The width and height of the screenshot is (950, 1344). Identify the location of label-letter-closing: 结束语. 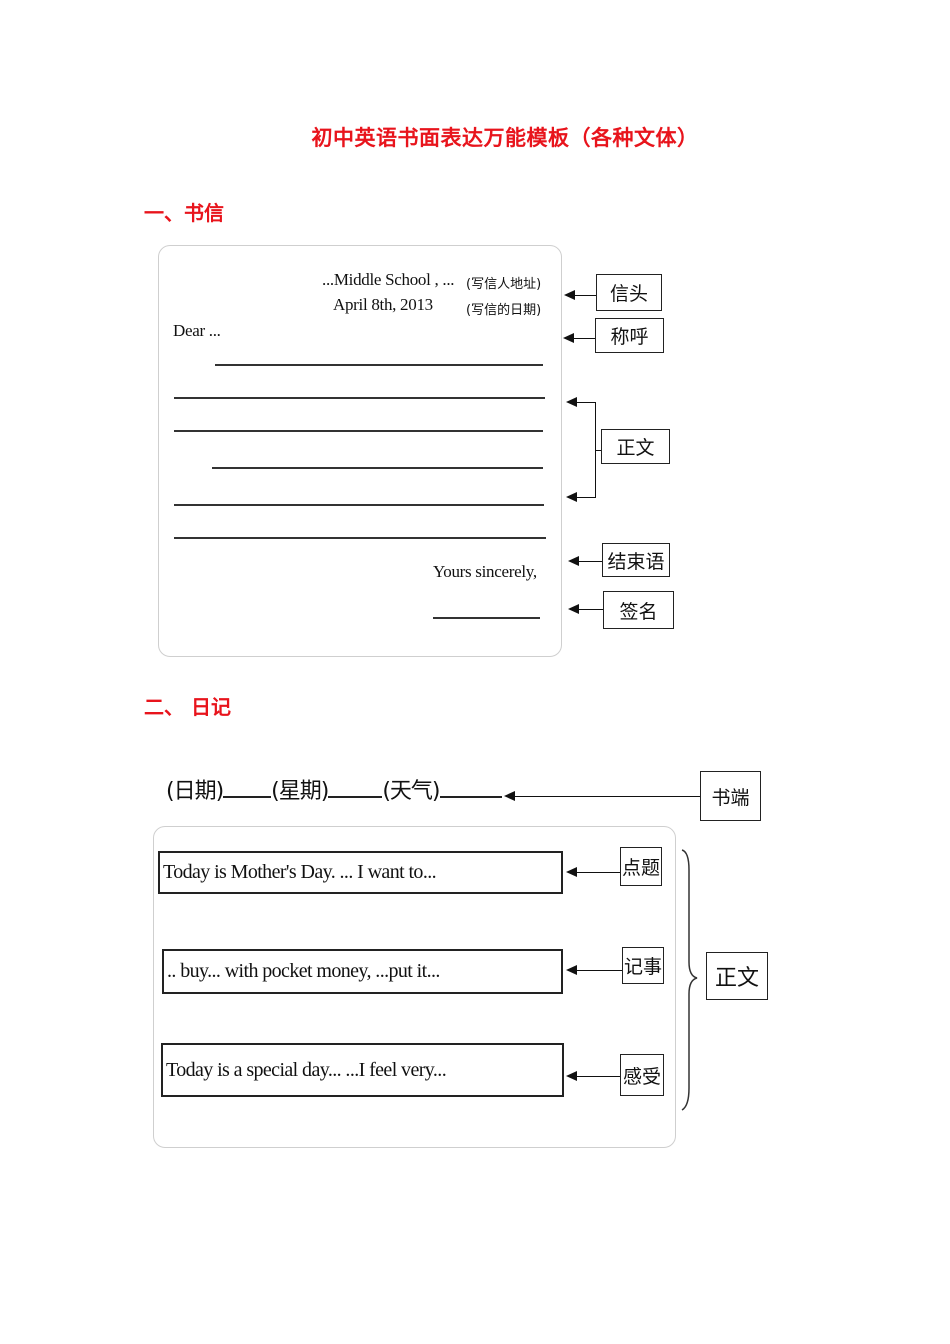
(636, 560).